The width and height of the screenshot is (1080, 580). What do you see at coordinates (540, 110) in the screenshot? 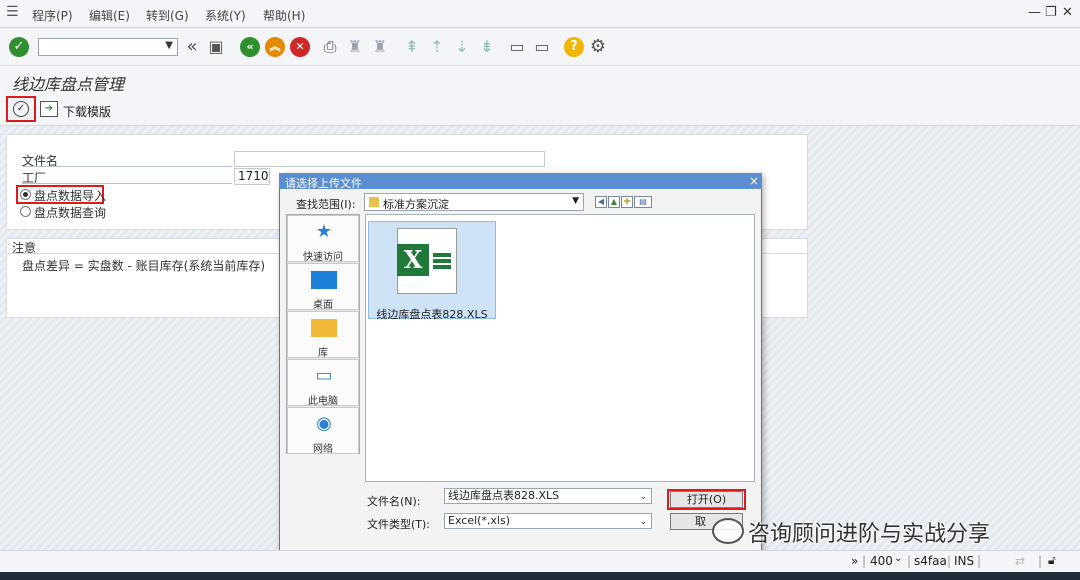
I see `application-toolbar` at bounding box center [540, 110].